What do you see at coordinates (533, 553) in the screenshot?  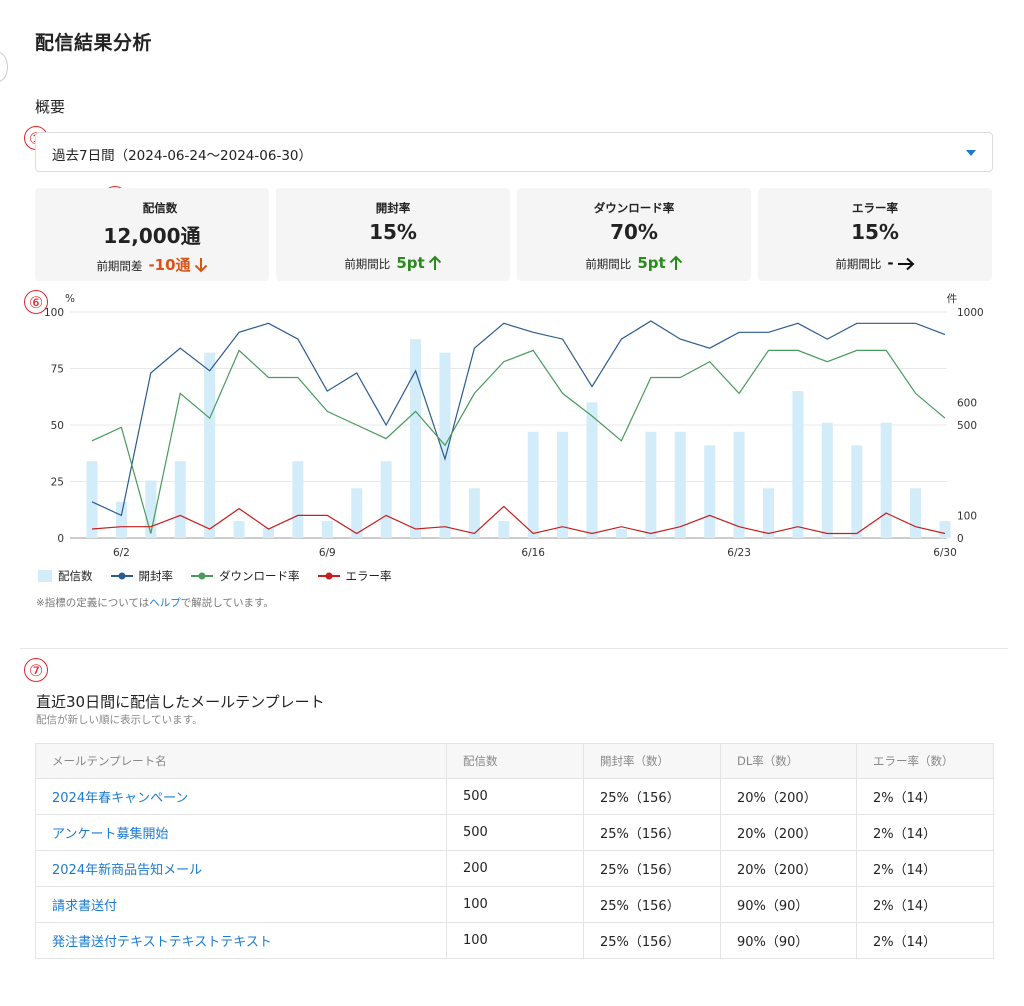 I see `x-tick-label: 6/16` at bounding box center [533, 553].